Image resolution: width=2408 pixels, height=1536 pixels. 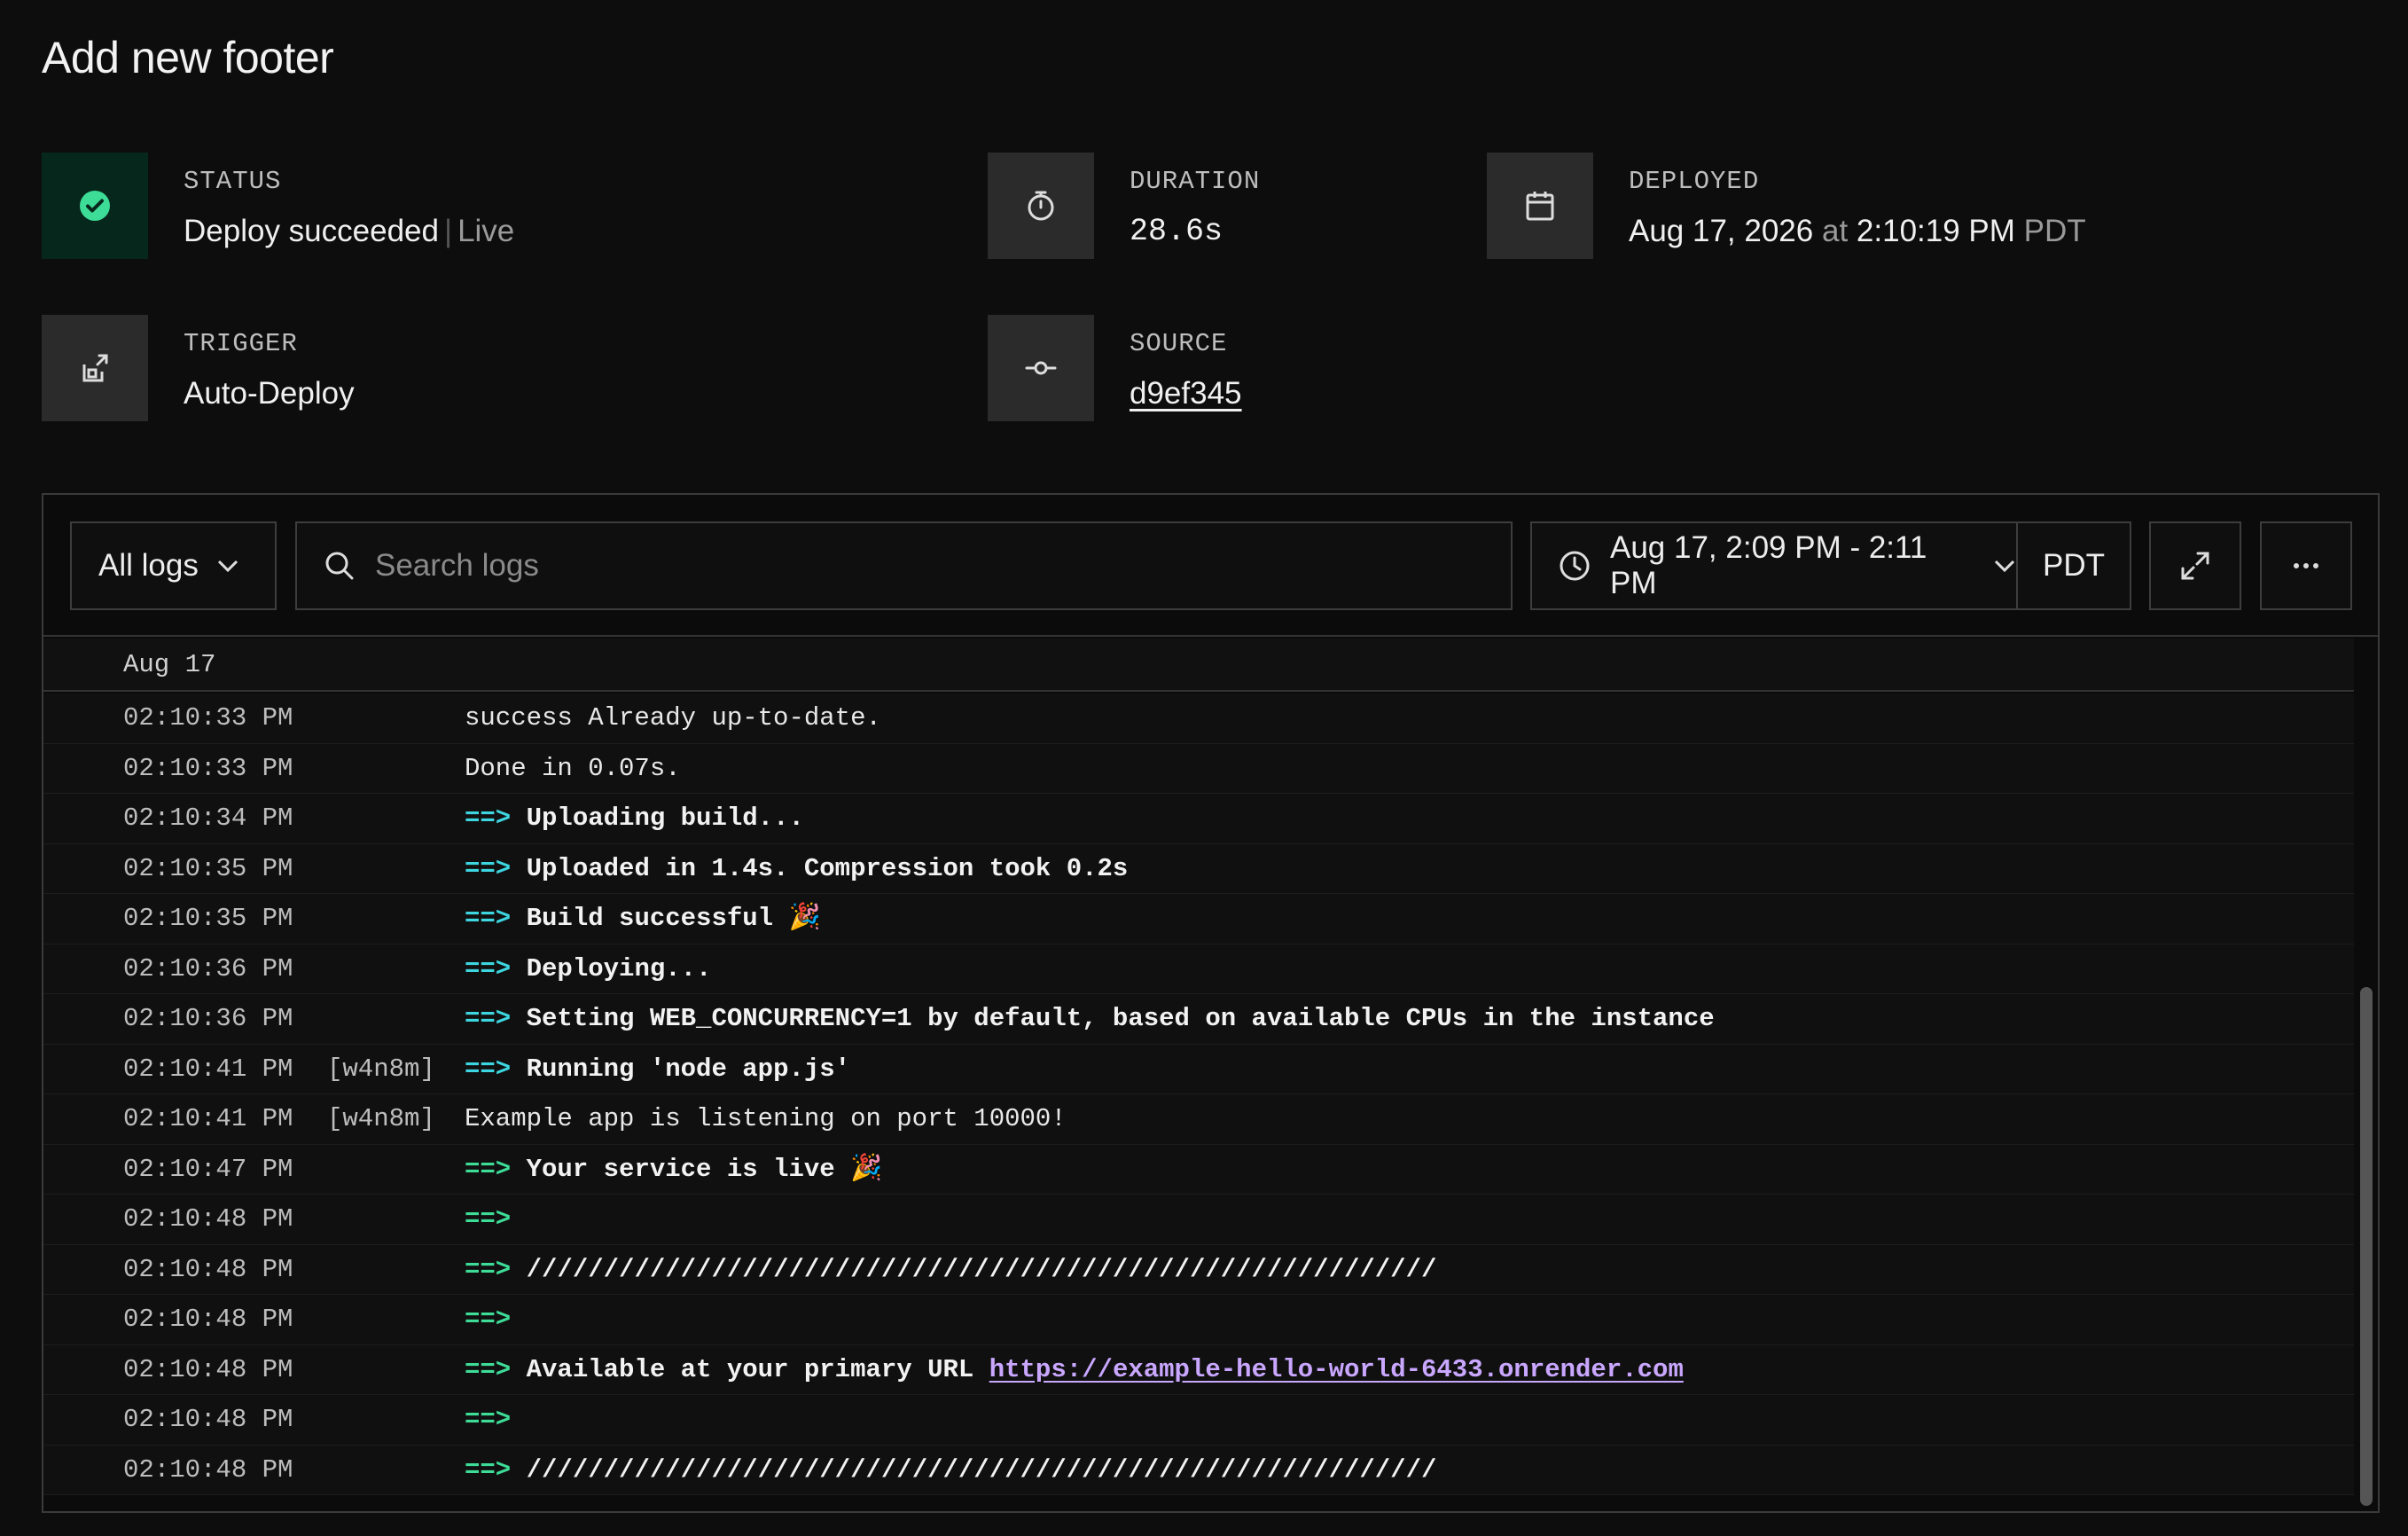 I want to click on time-range-label: Aug 17, 2:09 PM - 2:11 PM, so click(x=1768, y=565).